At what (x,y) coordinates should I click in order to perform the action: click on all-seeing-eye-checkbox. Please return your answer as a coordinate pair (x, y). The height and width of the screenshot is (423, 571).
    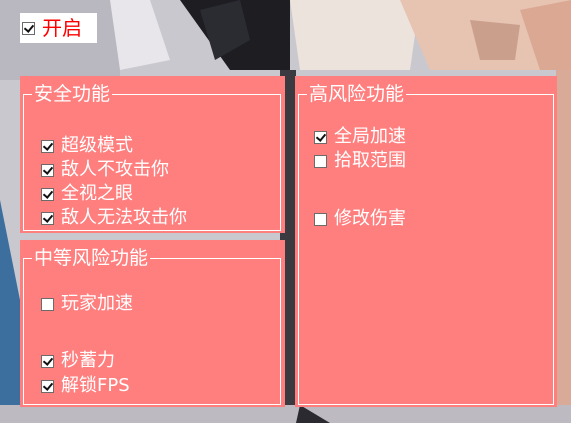
    Looking at the image, I should click on (47, 194).